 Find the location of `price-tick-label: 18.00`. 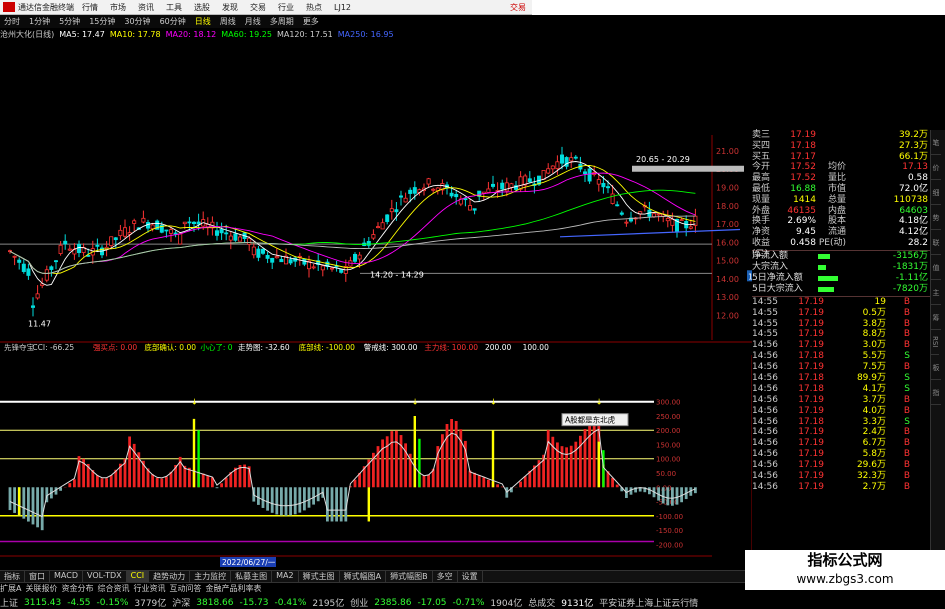

price-tick-label: 18.00 is located at coordinates (727, 206).